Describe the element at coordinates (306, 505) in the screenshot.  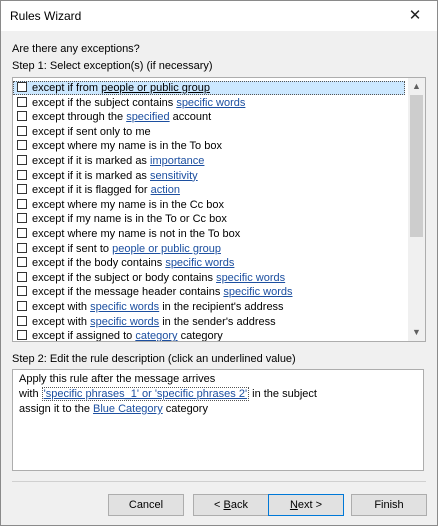
I see `next-button: Next >` at that location.